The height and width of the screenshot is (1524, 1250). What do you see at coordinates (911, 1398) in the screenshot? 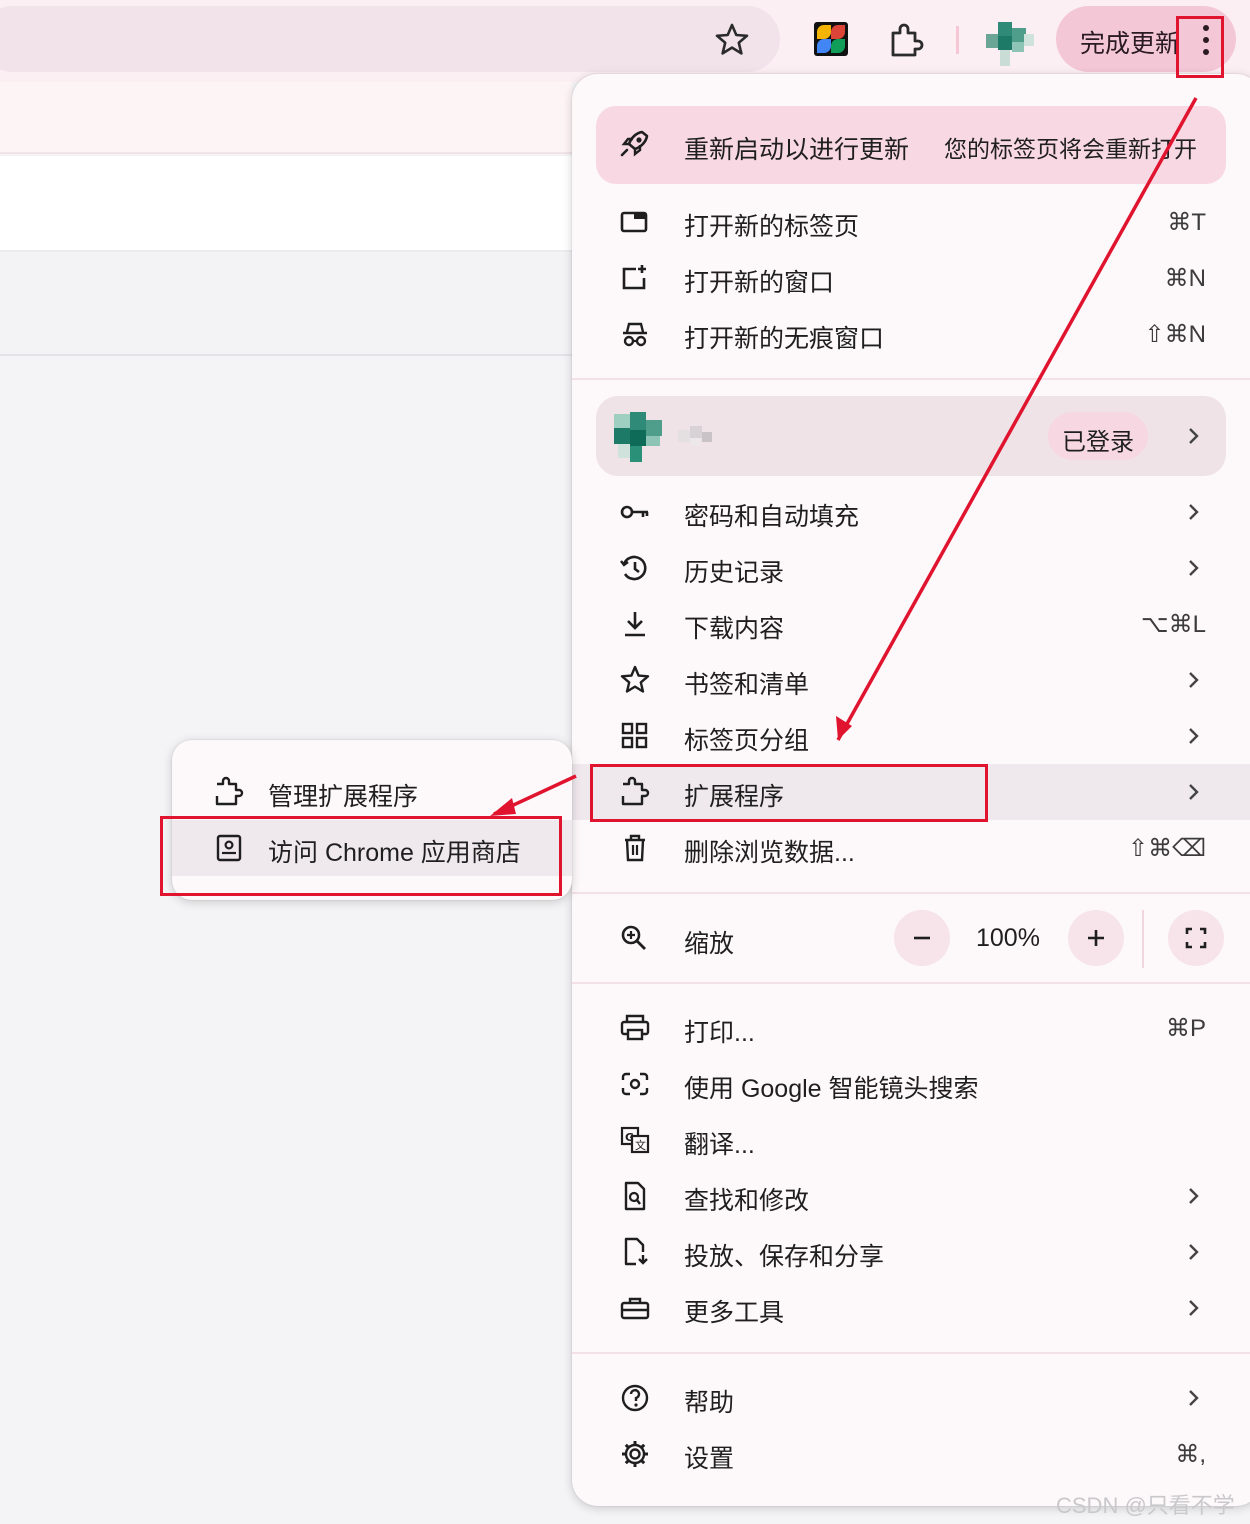
I see `menu-item-help: 帮助` at bounding box center [911, 1398].